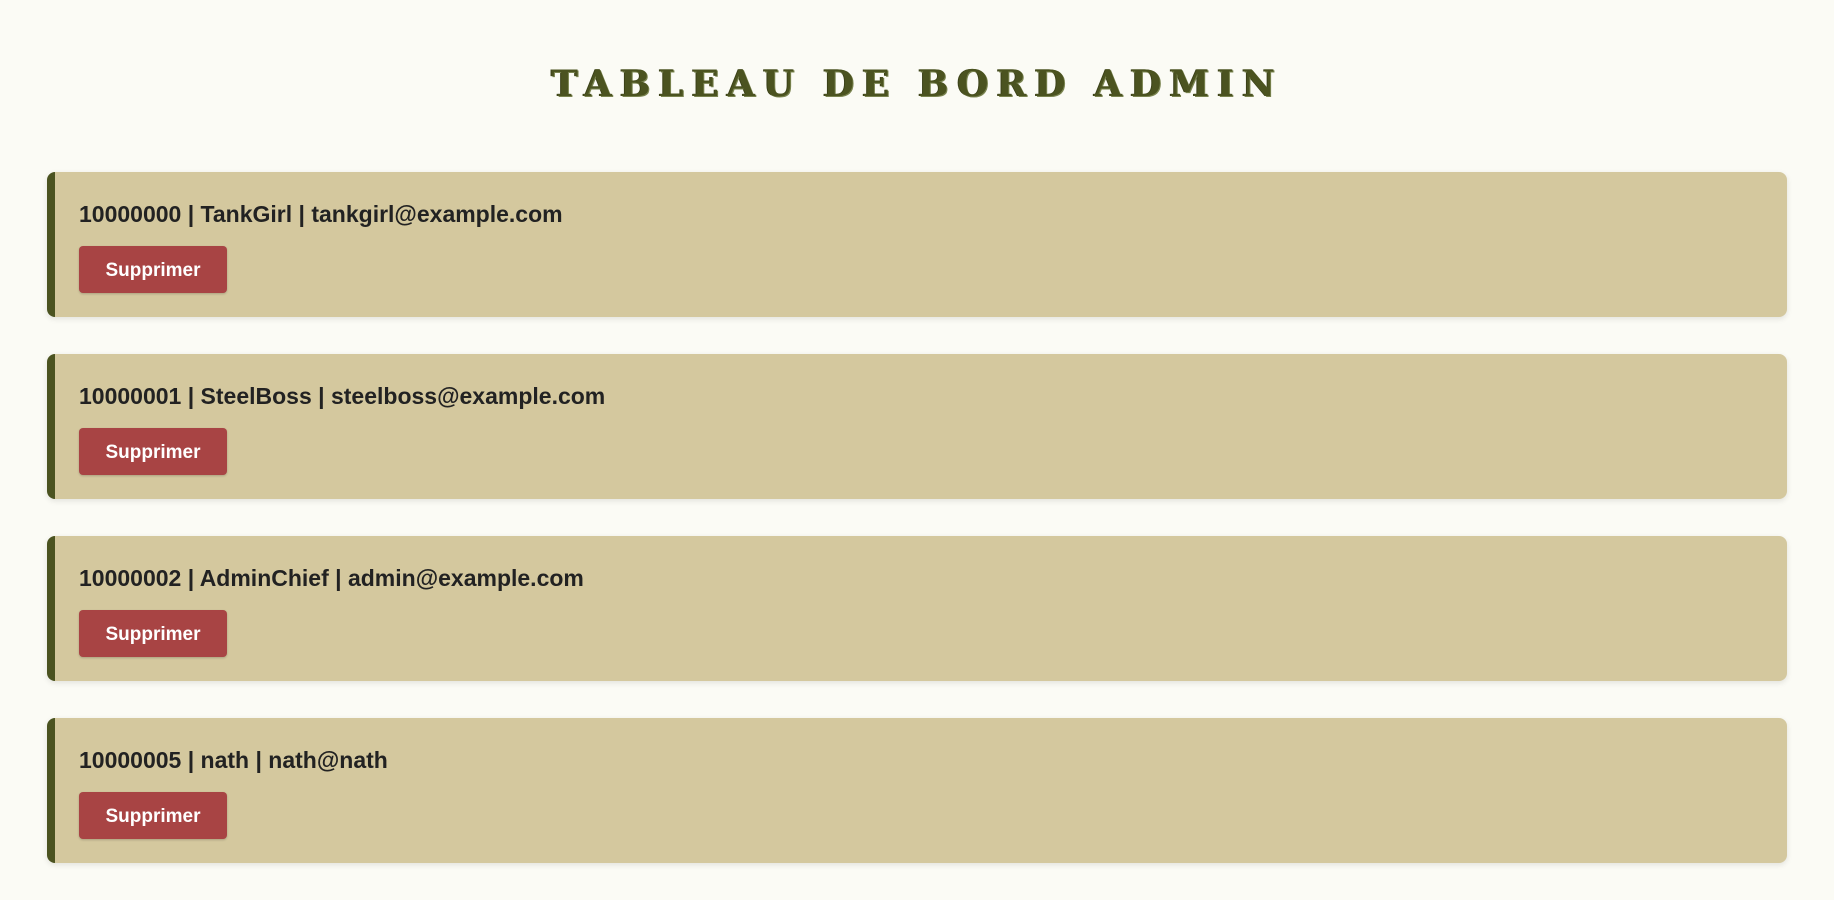  What do you see at coordinates (233, 760) in the screenshot?
I see `user-info: 10000005 | nath | nath@nath` at bounding box center [233, 760].